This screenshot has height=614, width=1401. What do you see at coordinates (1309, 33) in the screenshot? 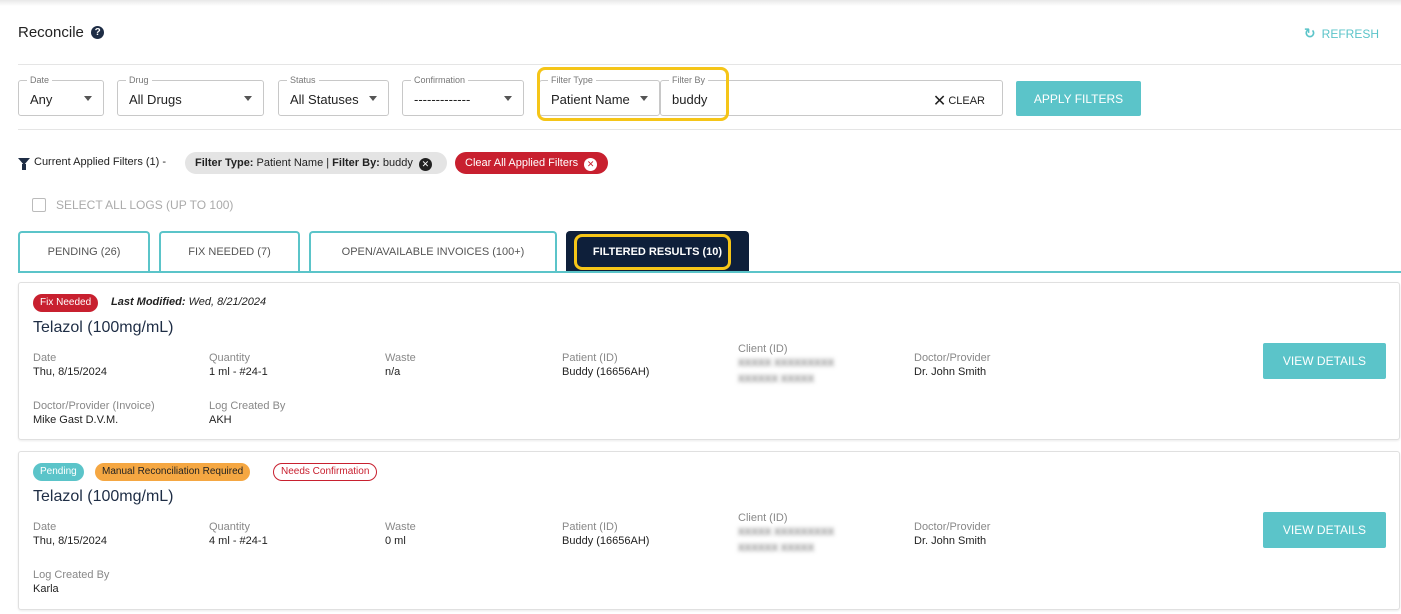
I see `refresh-icon: ↻` at bounding box center [1309, 33].